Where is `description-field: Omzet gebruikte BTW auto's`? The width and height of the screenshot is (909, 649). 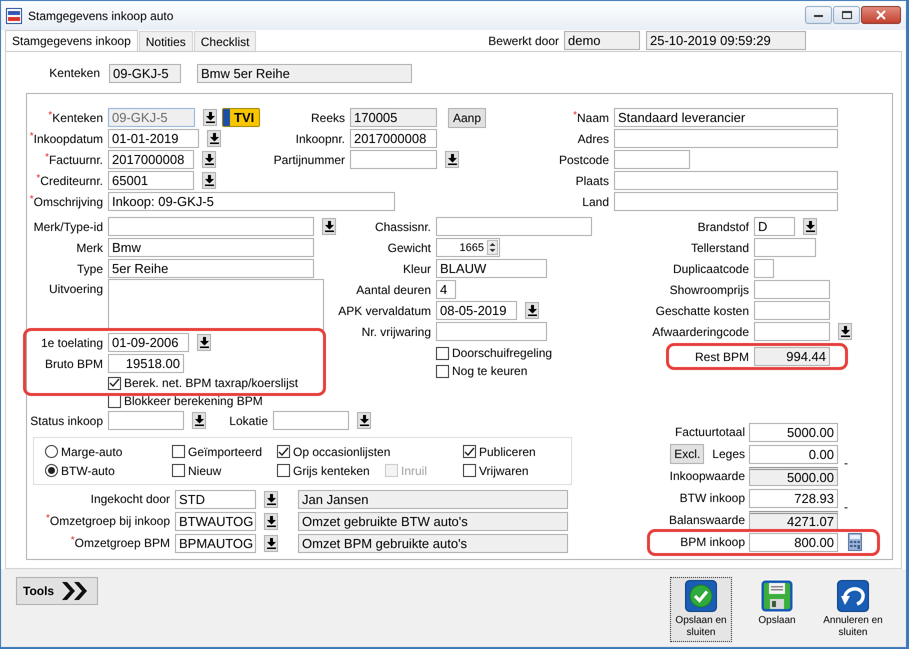
description-field: Omzet gebruikte BTW auto's is located at coordinates (433, 521).